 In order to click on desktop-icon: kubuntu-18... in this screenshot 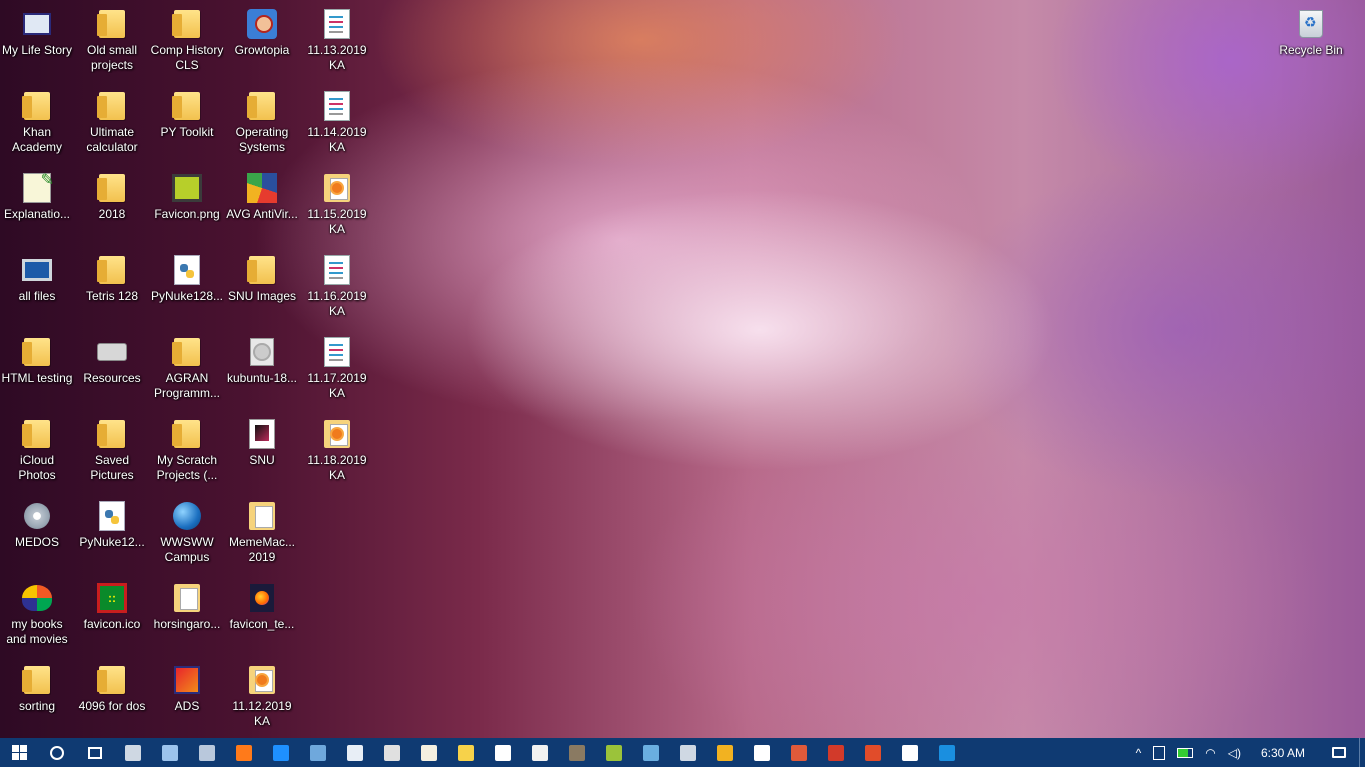, I will do `click(262, 367)`.